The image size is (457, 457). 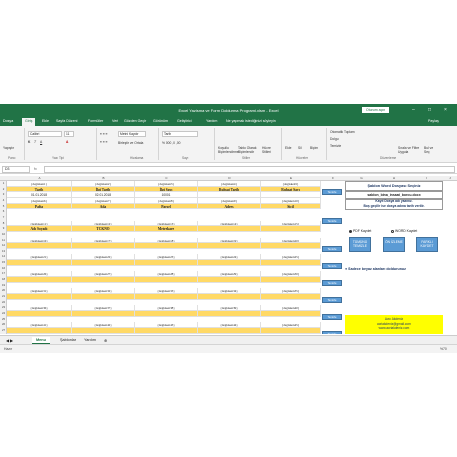 I want to click on font-select: Calibri, so click(x=45, y=134).